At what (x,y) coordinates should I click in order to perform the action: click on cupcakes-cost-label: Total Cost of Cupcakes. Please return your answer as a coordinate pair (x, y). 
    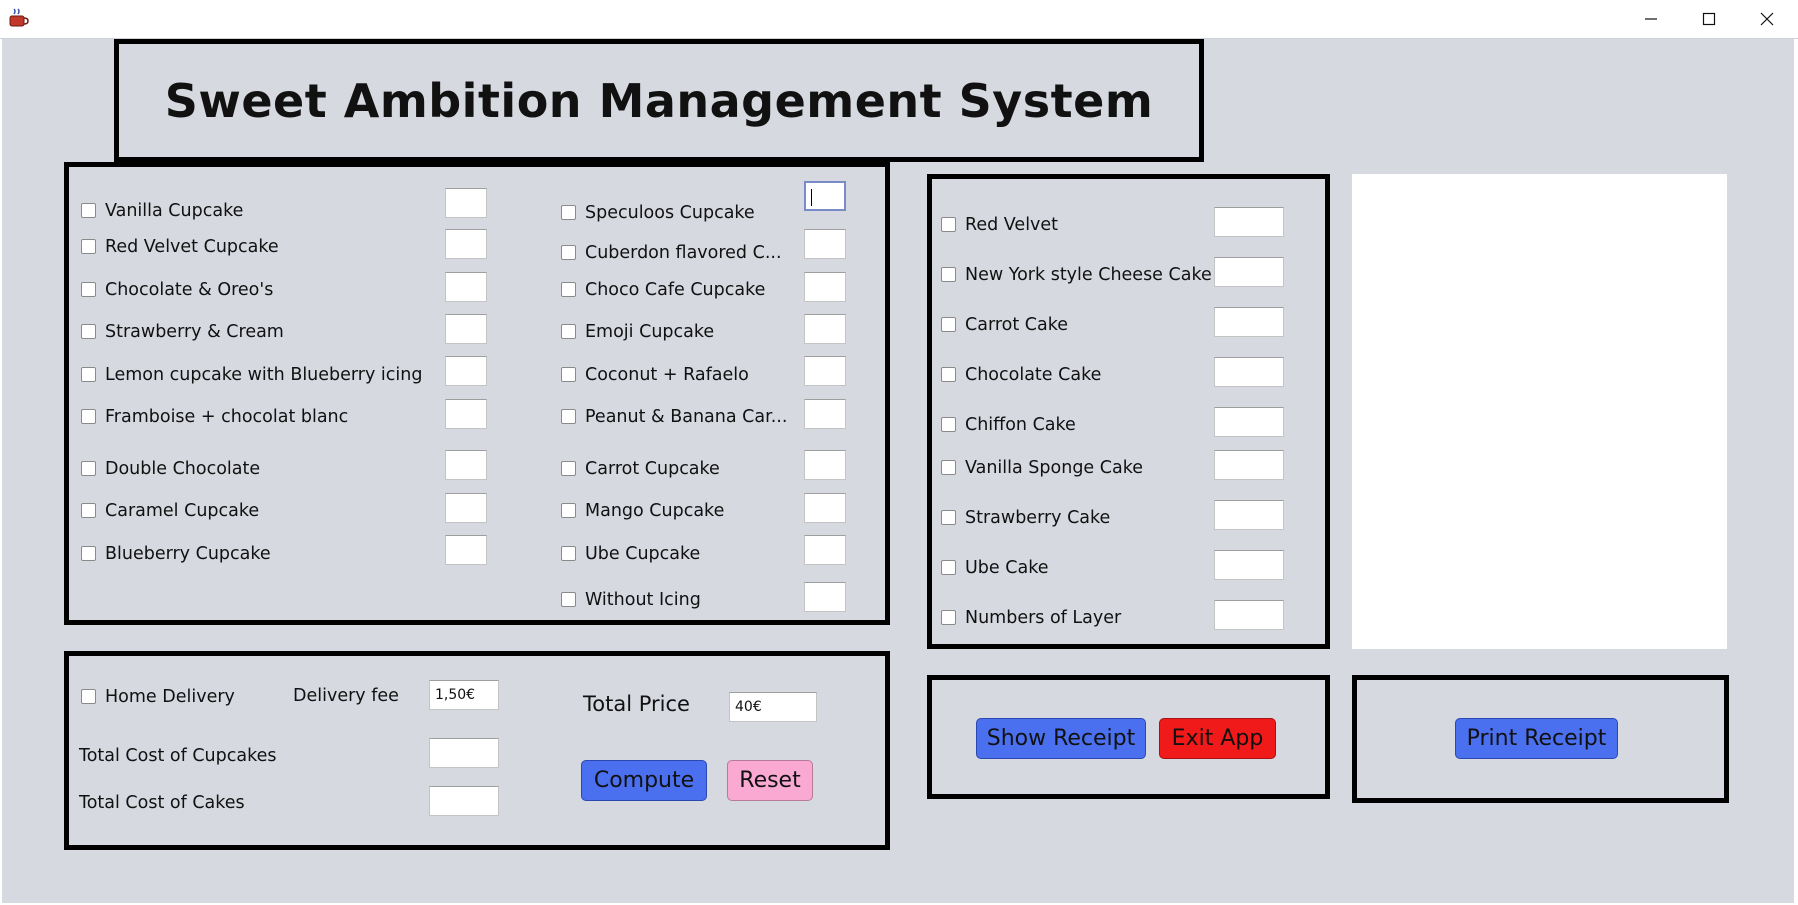
    Looking at the image, I should click on (178, 756).